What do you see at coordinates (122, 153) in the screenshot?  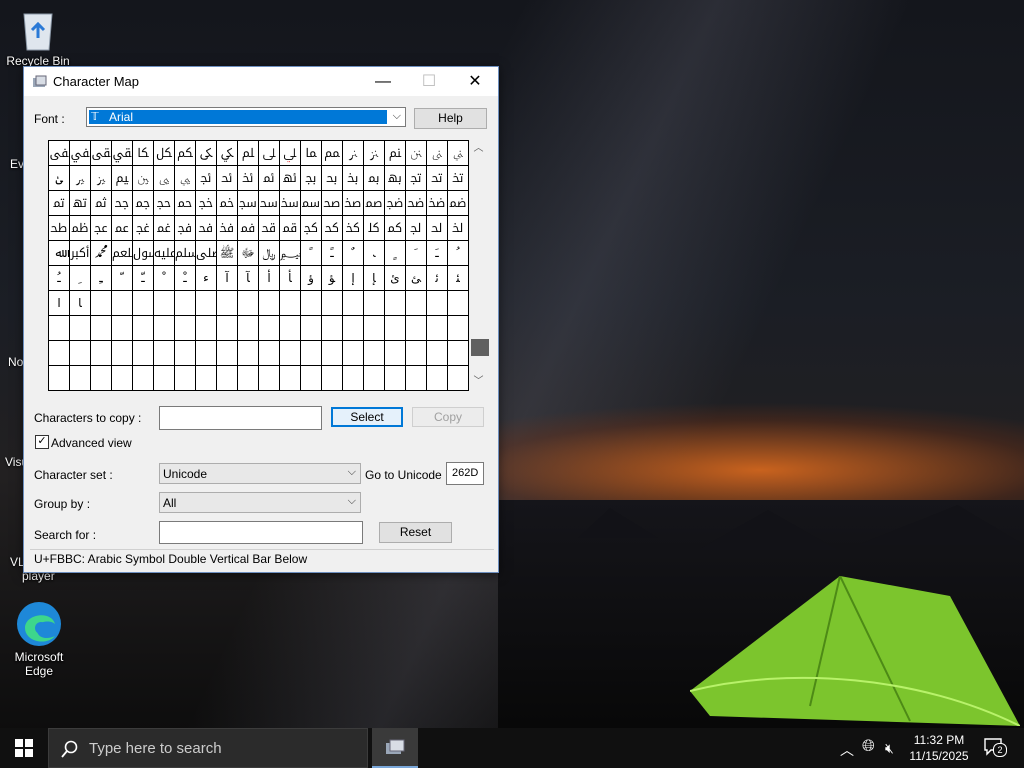 I see `char-cell: ﱿ` at bounding box center [122, 153].